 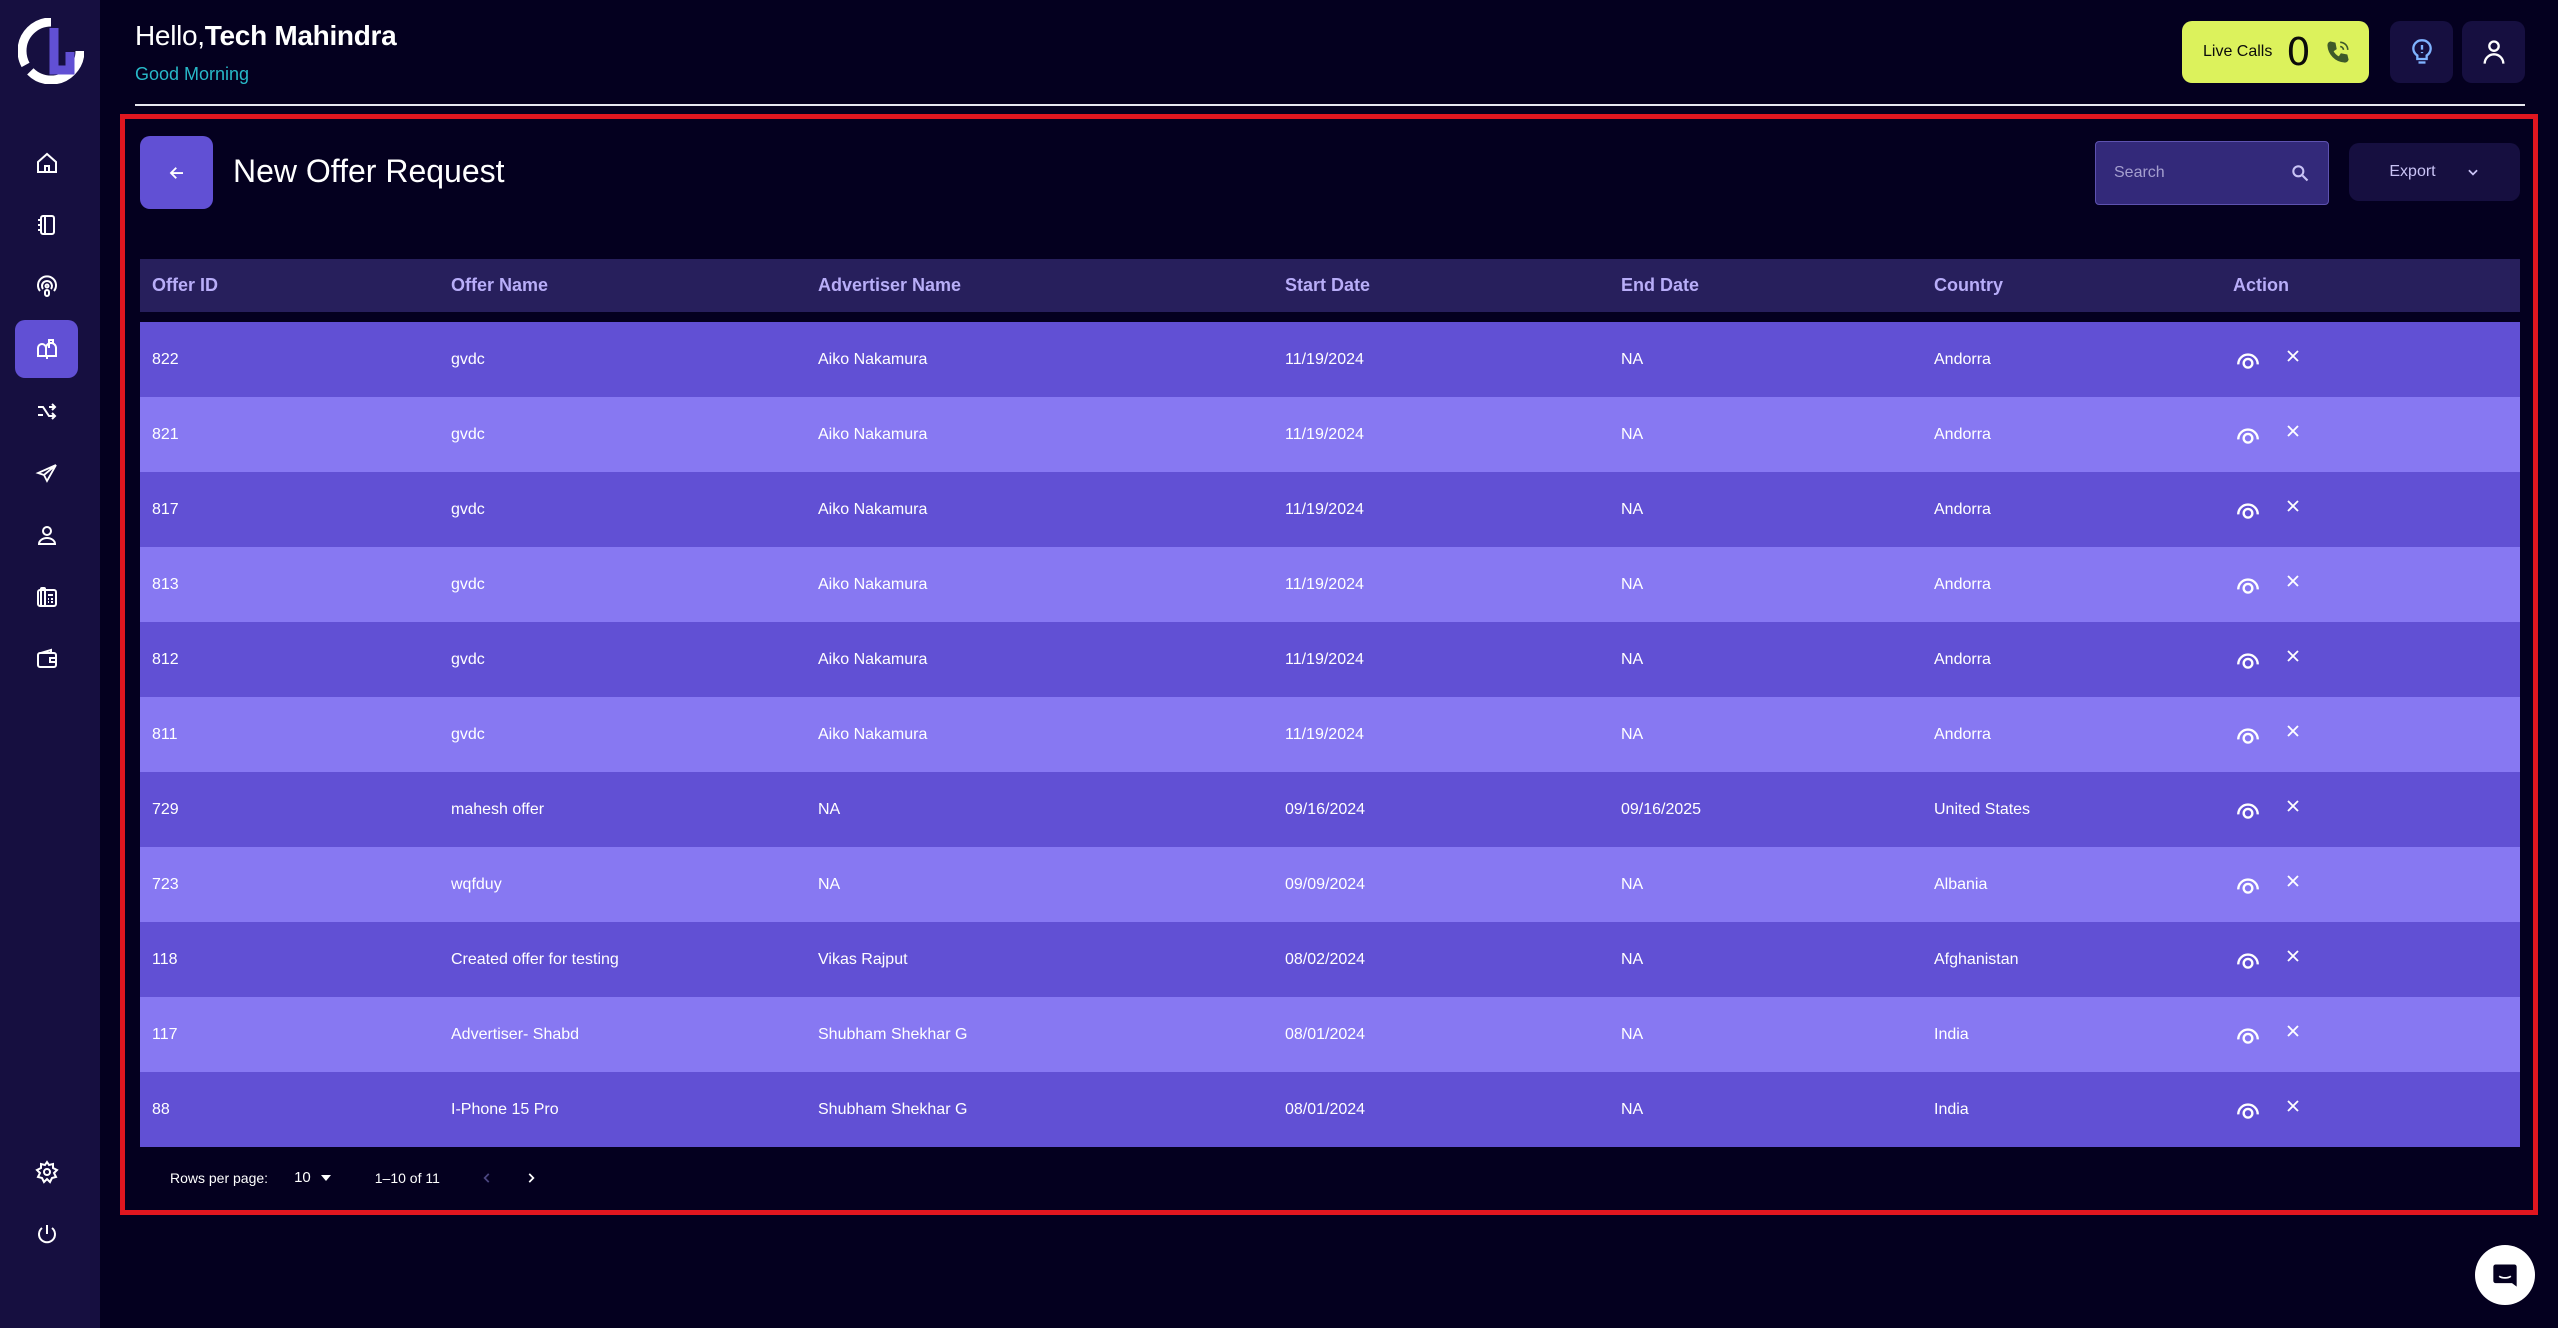 I want to click on export-dropdown: Export, so click(x=2434, y=172).